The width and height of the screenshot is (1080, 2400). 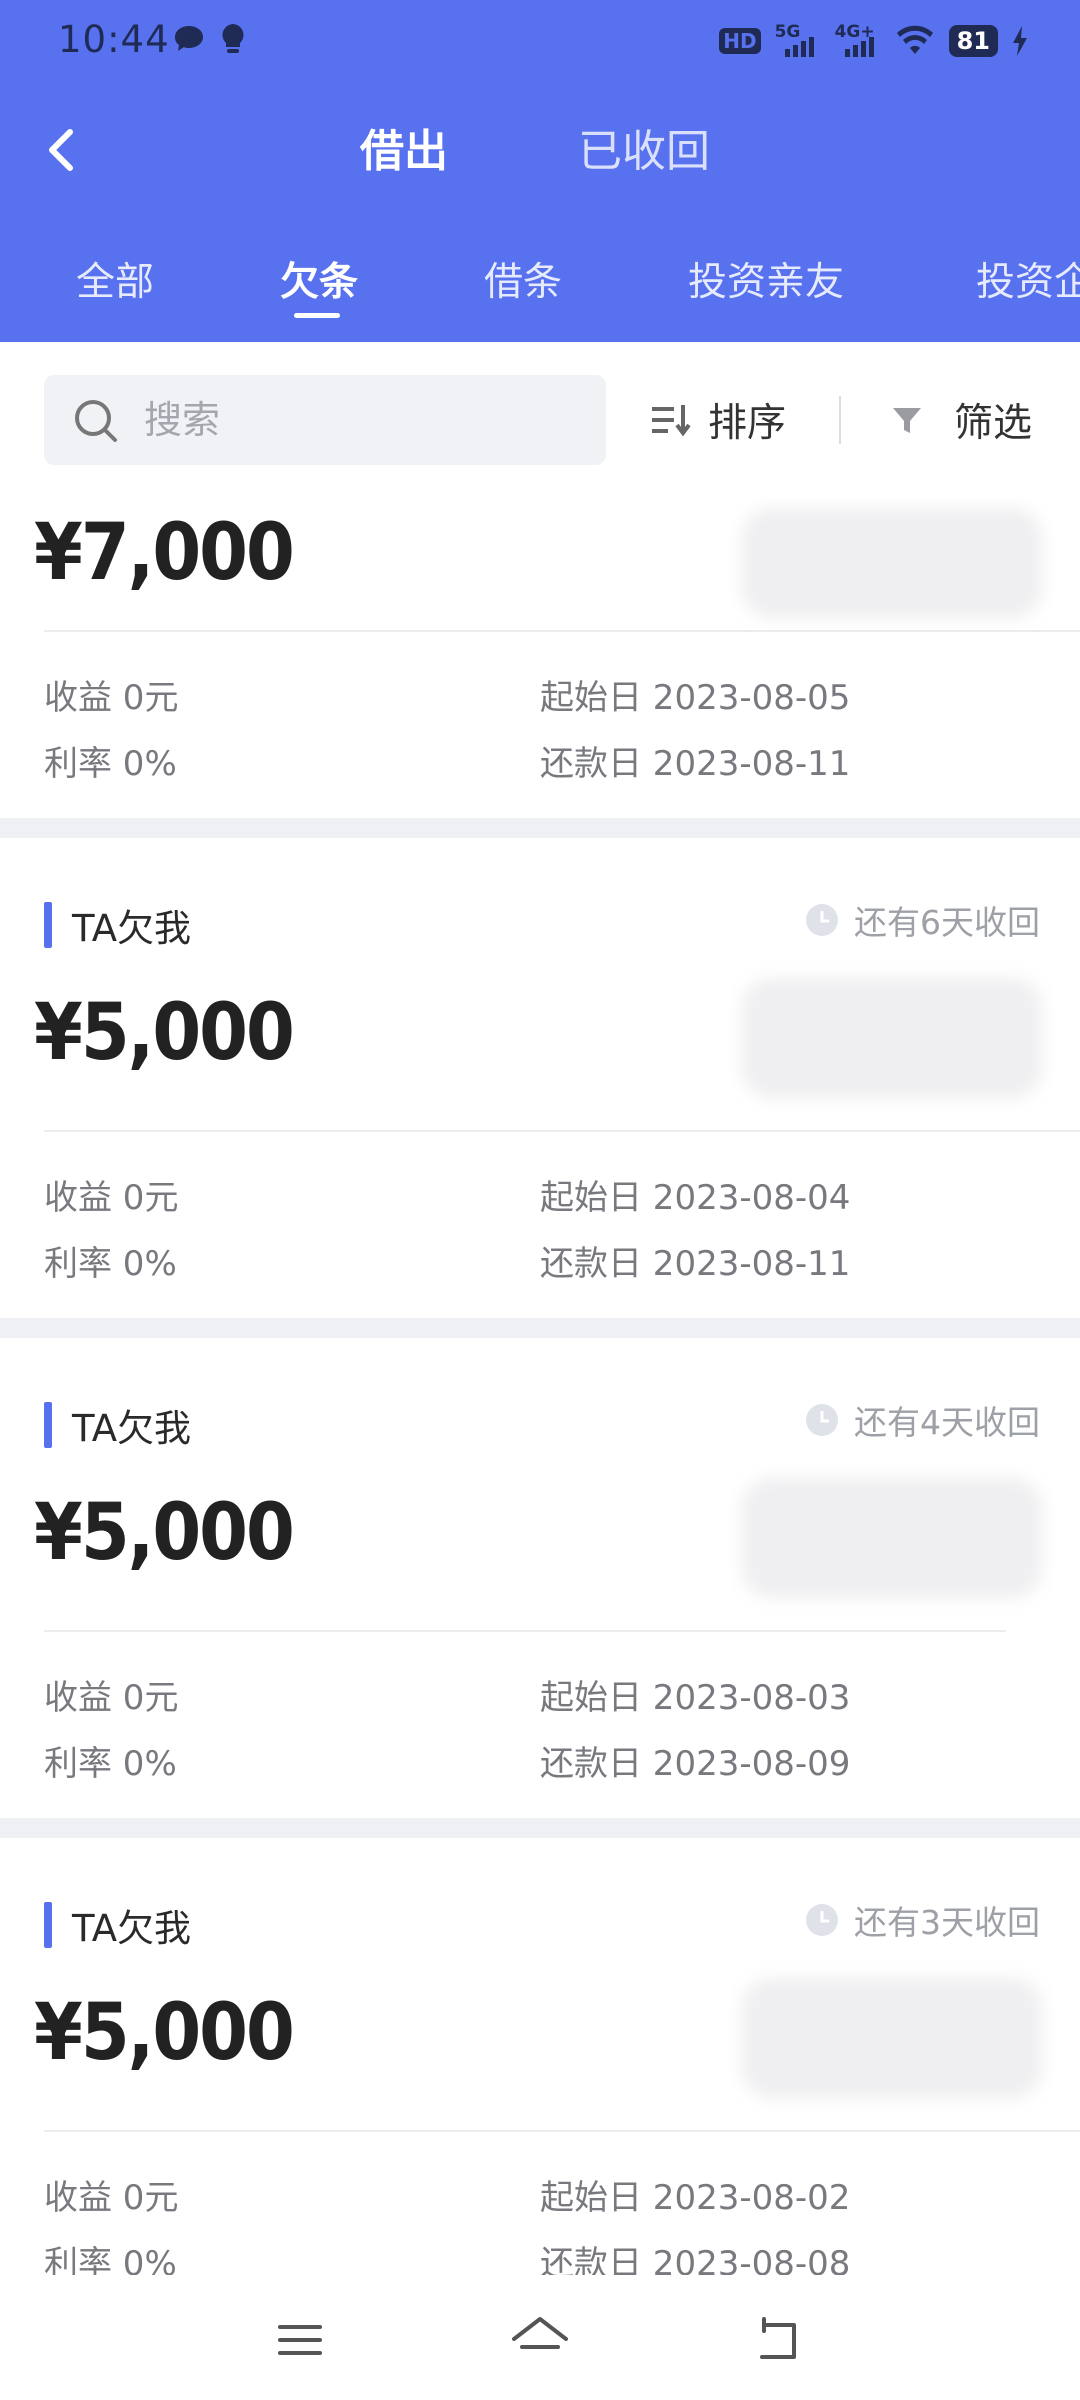 I want to click on battery-indicator: 81, so click(x=973, y=41).